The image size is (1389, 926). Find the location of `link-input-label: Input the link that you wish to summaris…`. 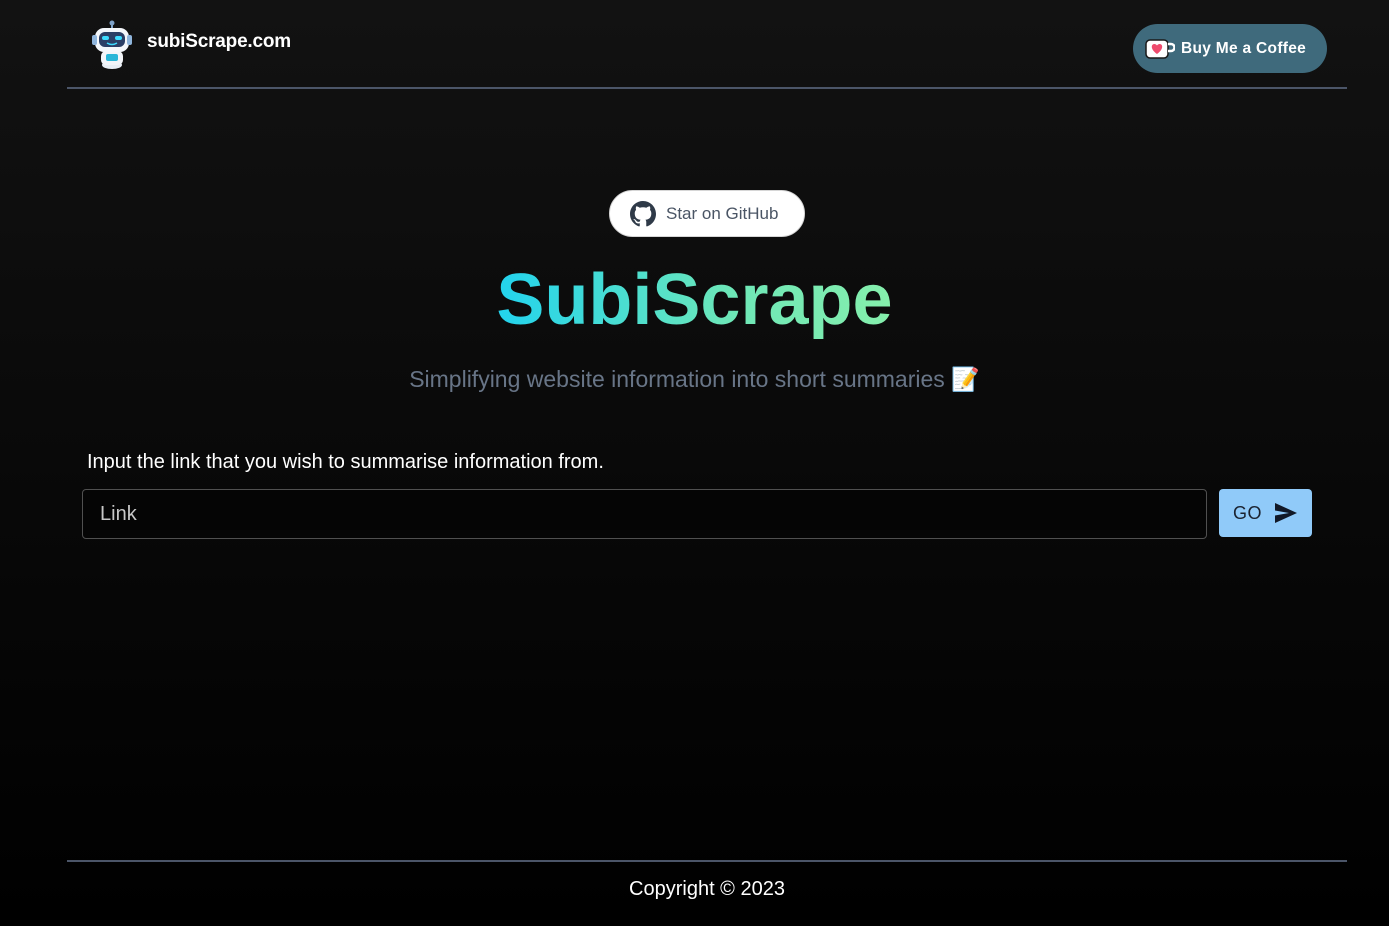

link-input-label: Input the link that you wish to summaris… is located at coordinates (345, 462).